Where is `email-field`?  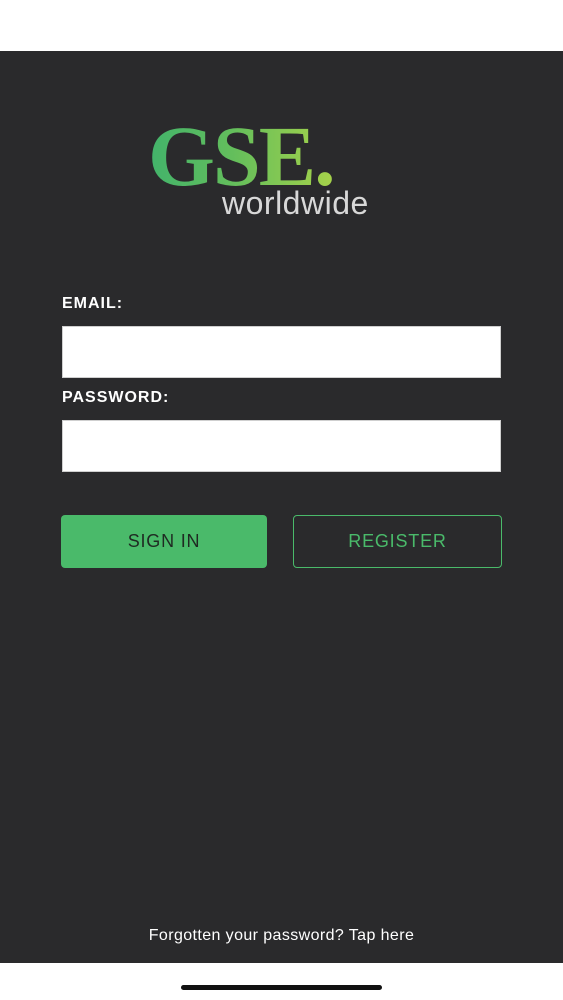 email-field is located at coordinates (281, 352).